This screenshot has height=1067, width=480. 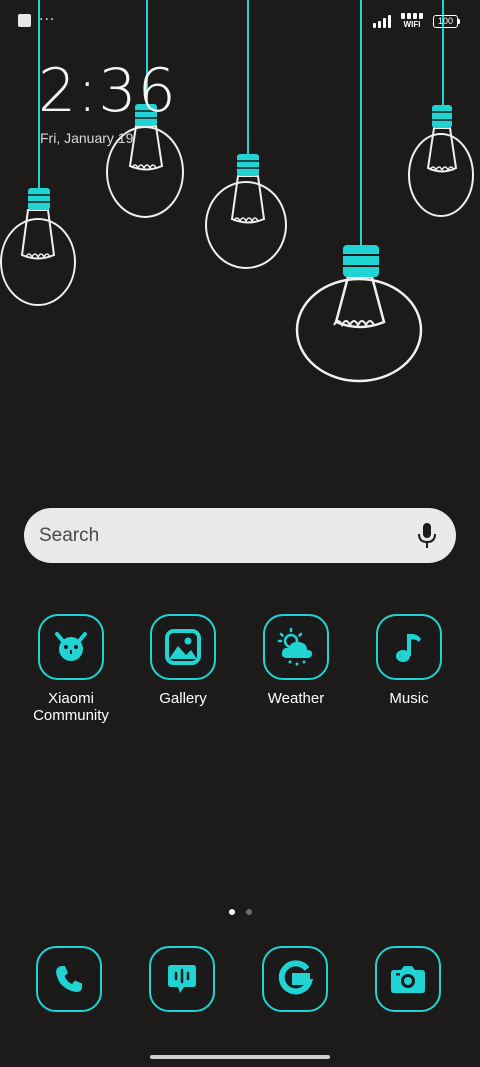 I want to click on page-dot-active, so click(x=232, y=912).